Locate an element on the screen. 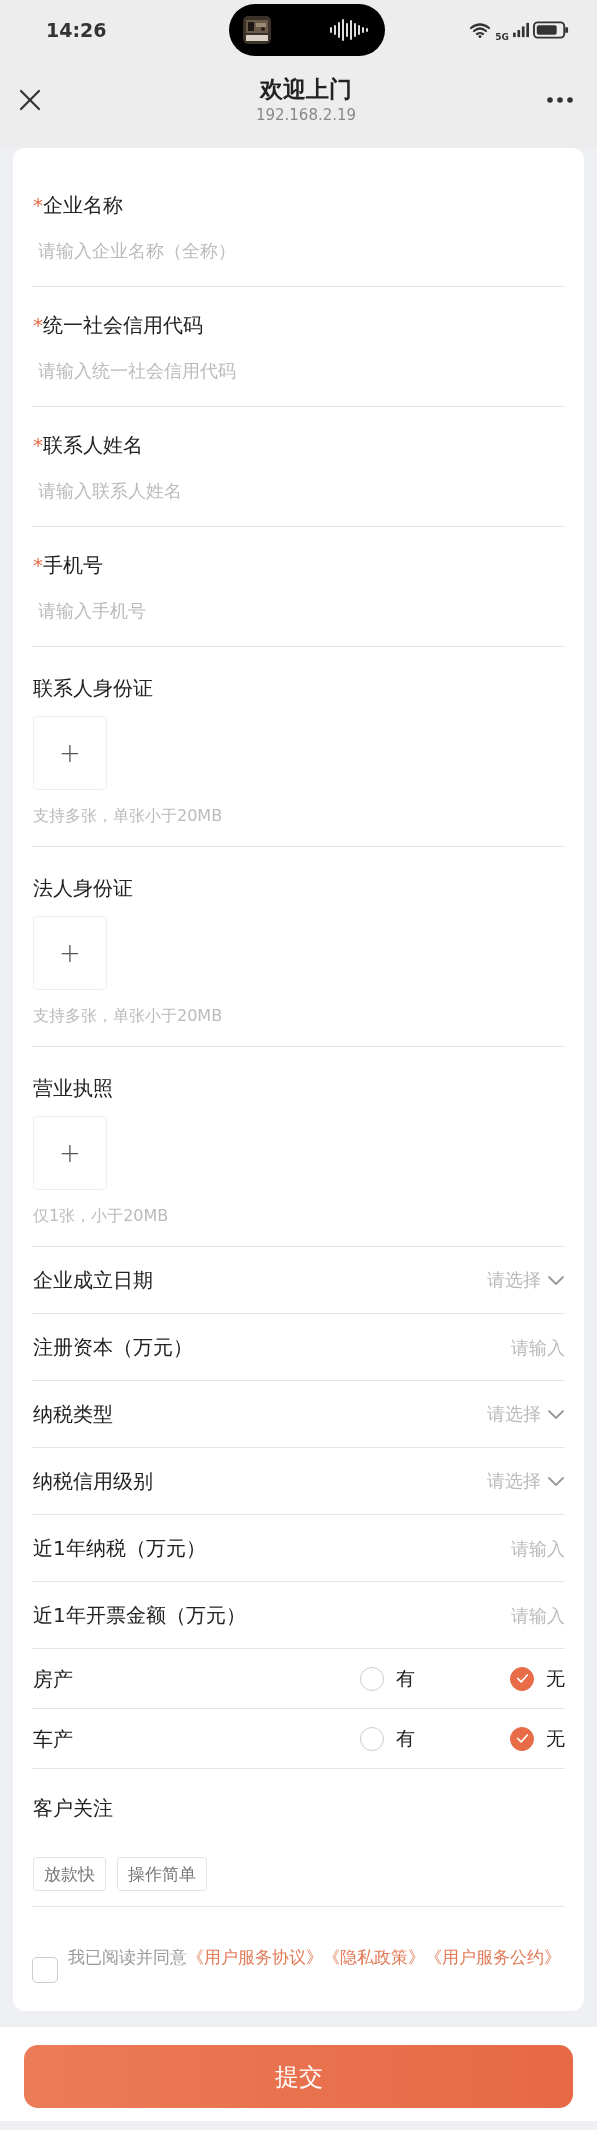 The image size is (597, 2130). field-label: 近1年纳税（万元） is located at coordinates (119, 1548).